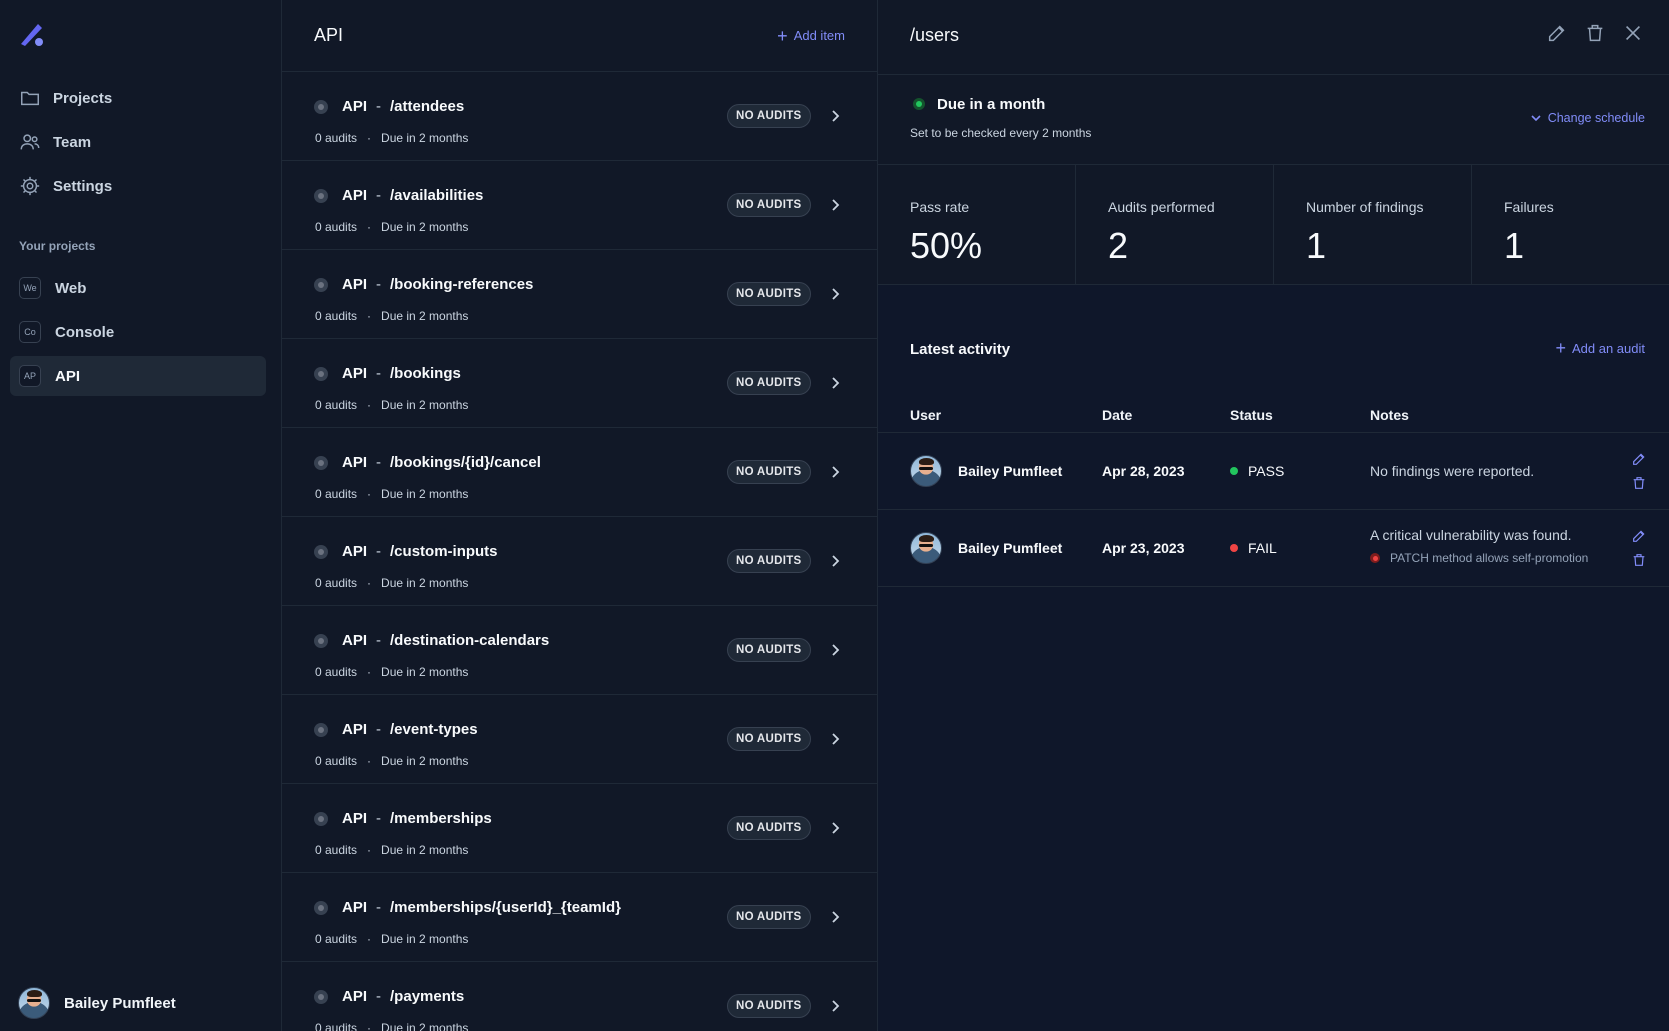  I want to click on stat-value: 1, so click(1316, 245).